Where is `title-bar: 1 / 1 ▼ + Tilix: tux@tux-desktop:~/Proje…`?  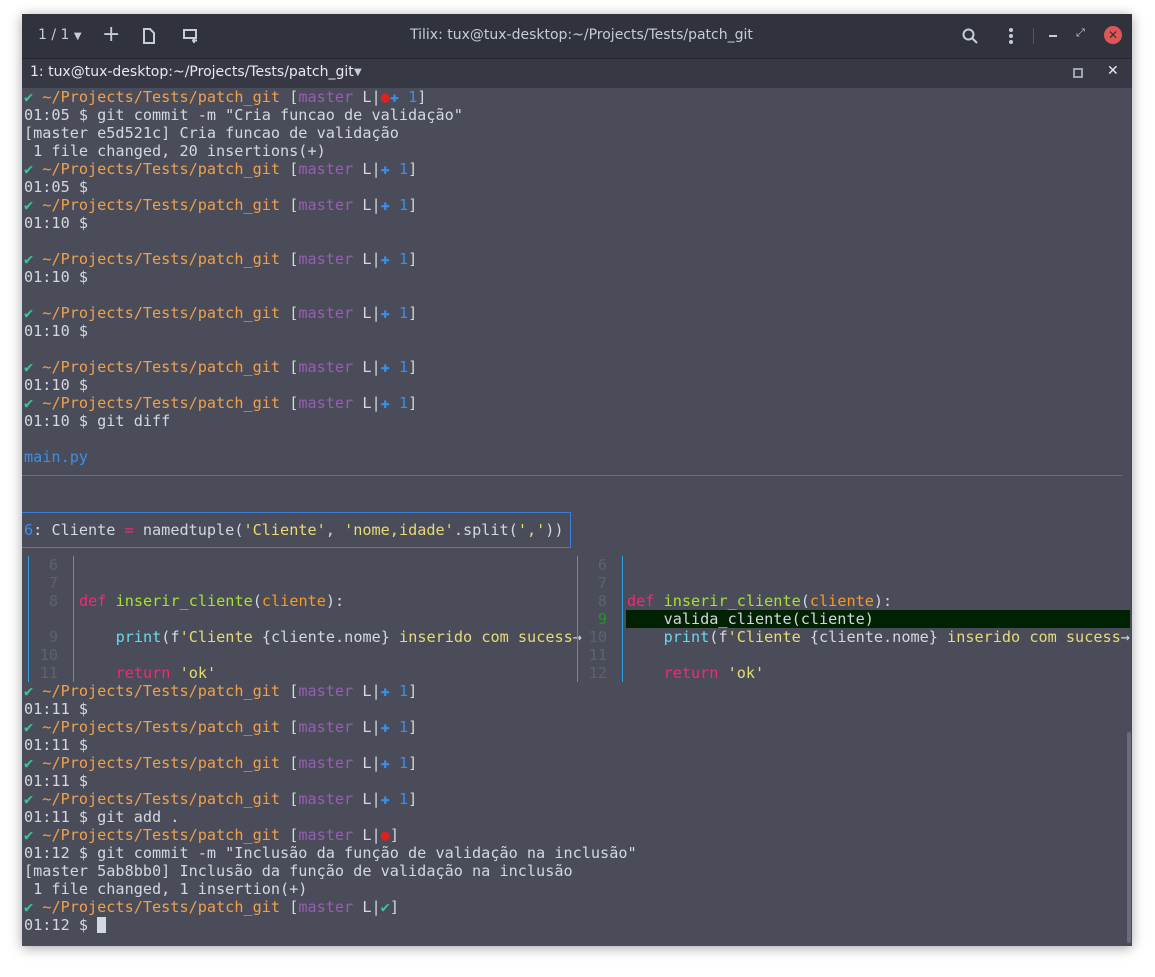
title-bar: 1 / 1 ▼ + Tilix: tux@tux-desktop:~/Proje… is located at coordinates (577, 36).